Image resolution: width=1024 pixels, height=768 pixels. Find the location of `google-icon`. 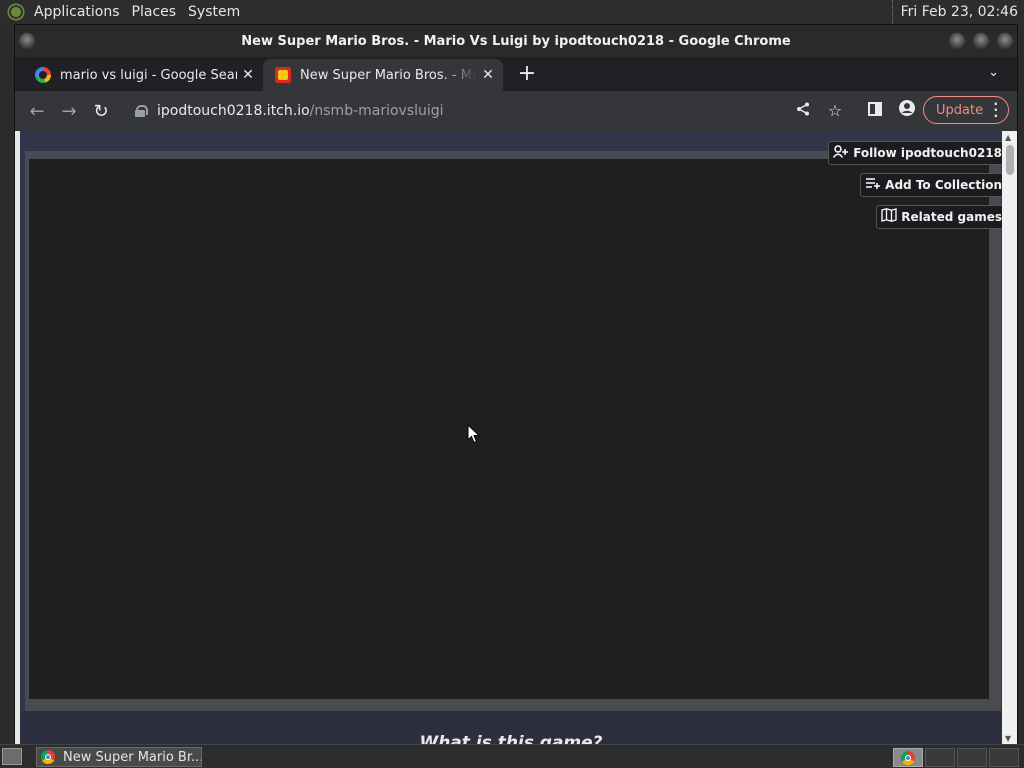

google-icon is located at coordinates (43, 75).